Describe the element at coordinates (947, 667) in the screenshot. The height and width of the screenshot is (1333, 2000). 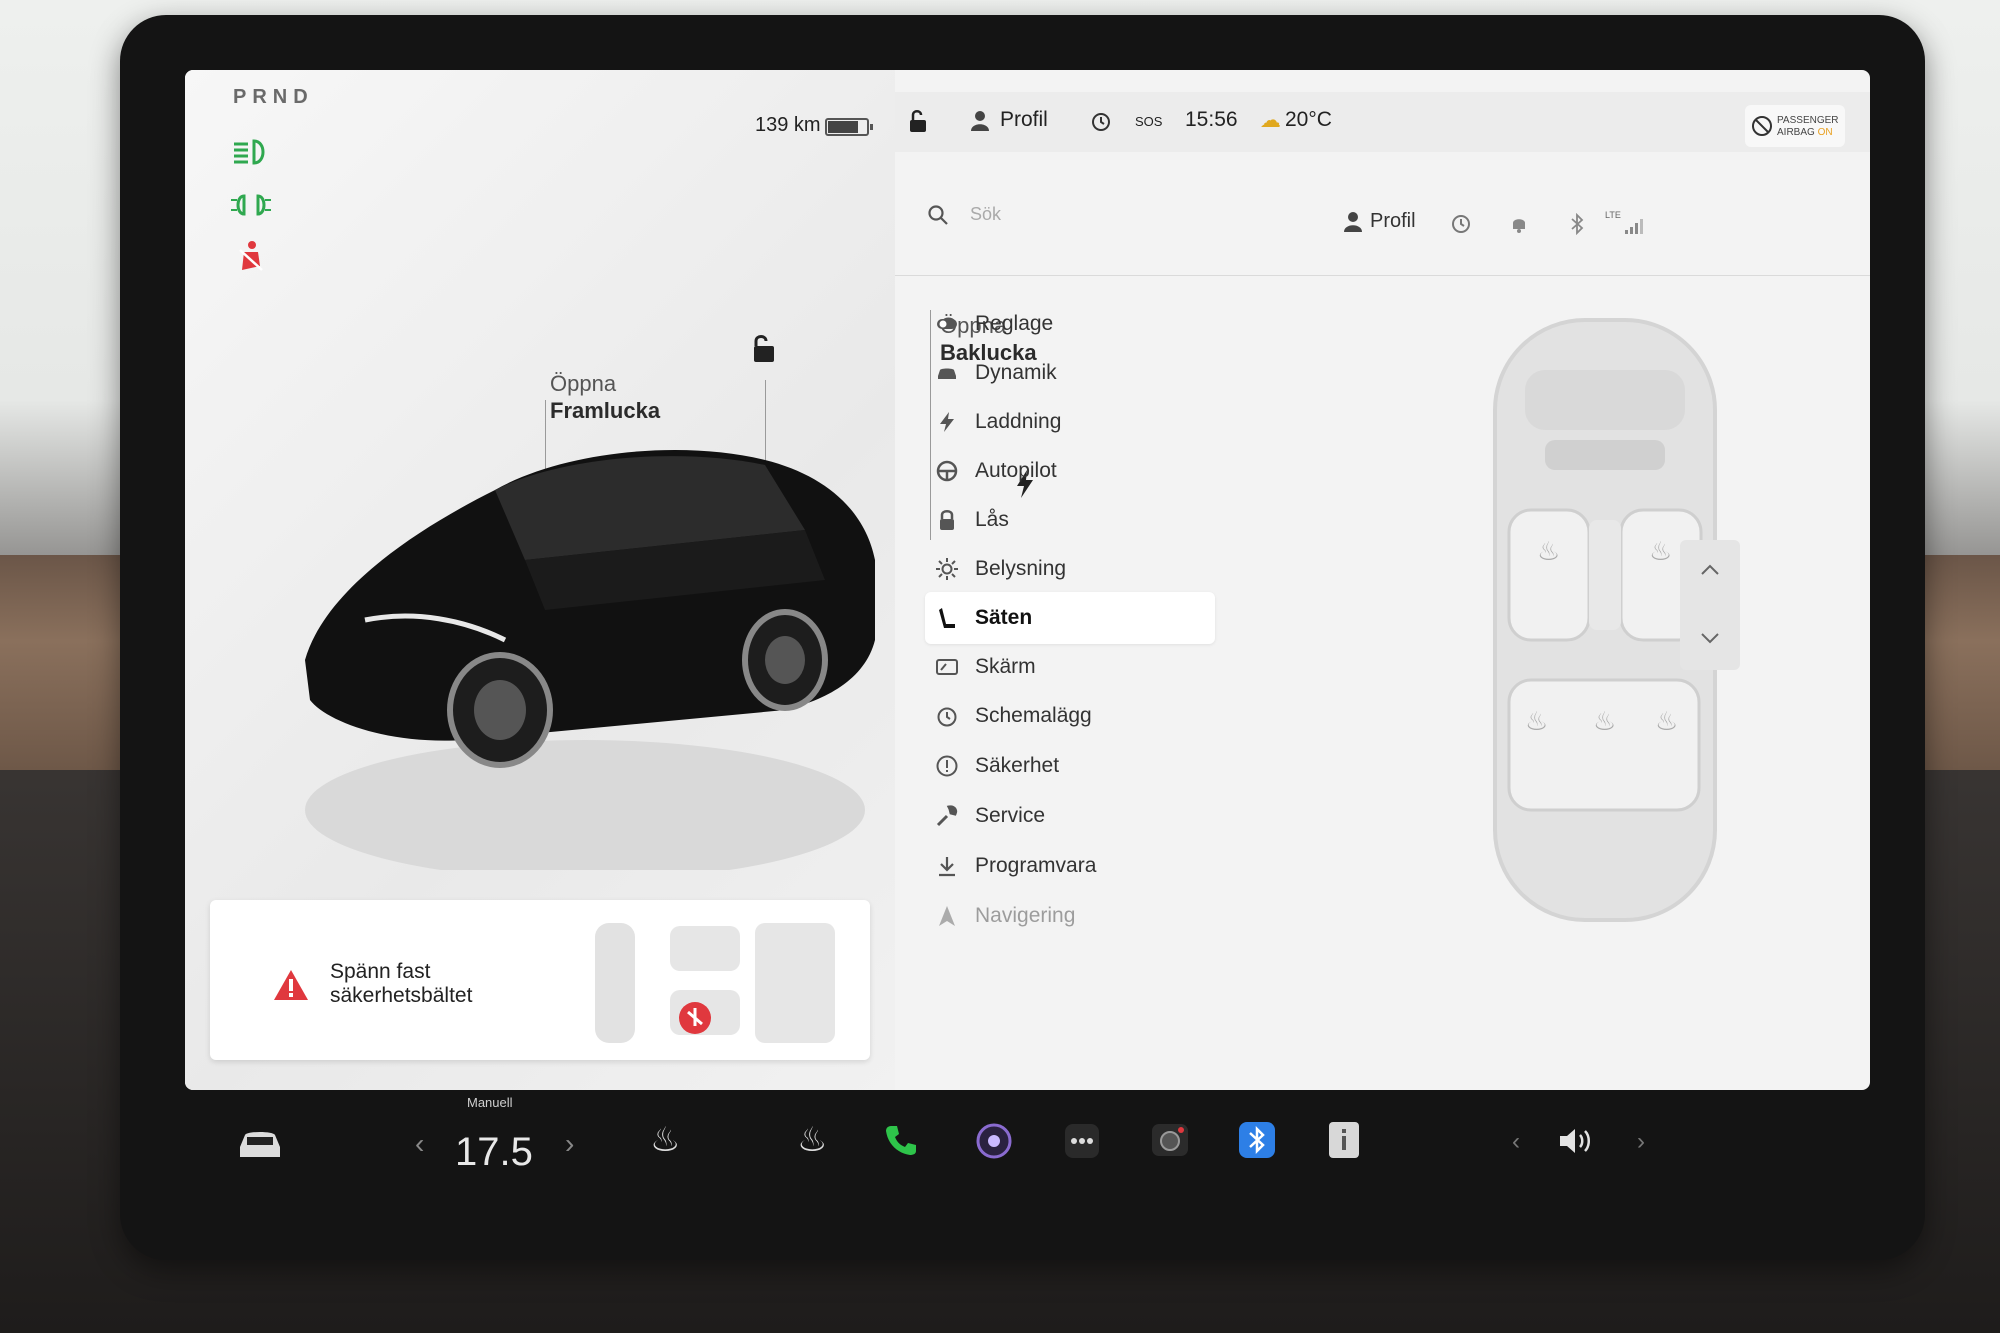
I see `display-icon` at that location.